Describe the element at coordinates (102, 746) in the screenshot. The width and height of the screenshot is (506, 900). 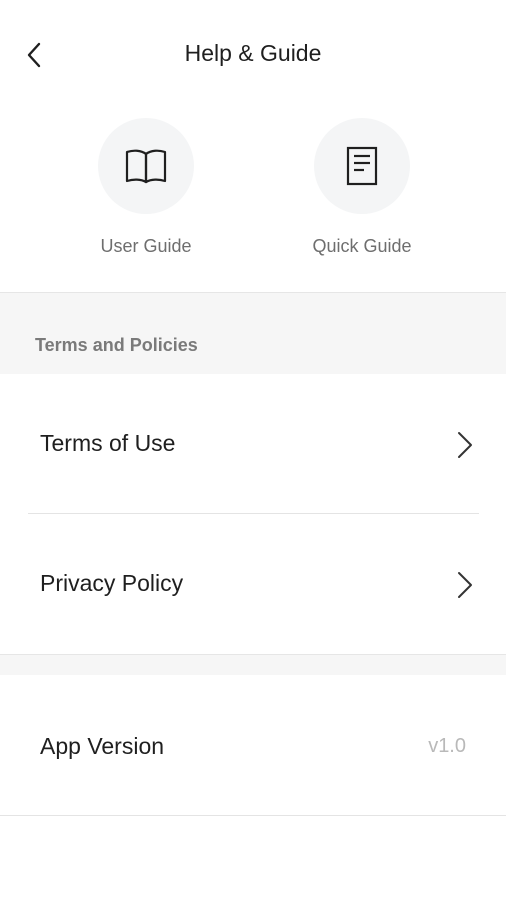
I see `app-version-label: App Version` at that location.